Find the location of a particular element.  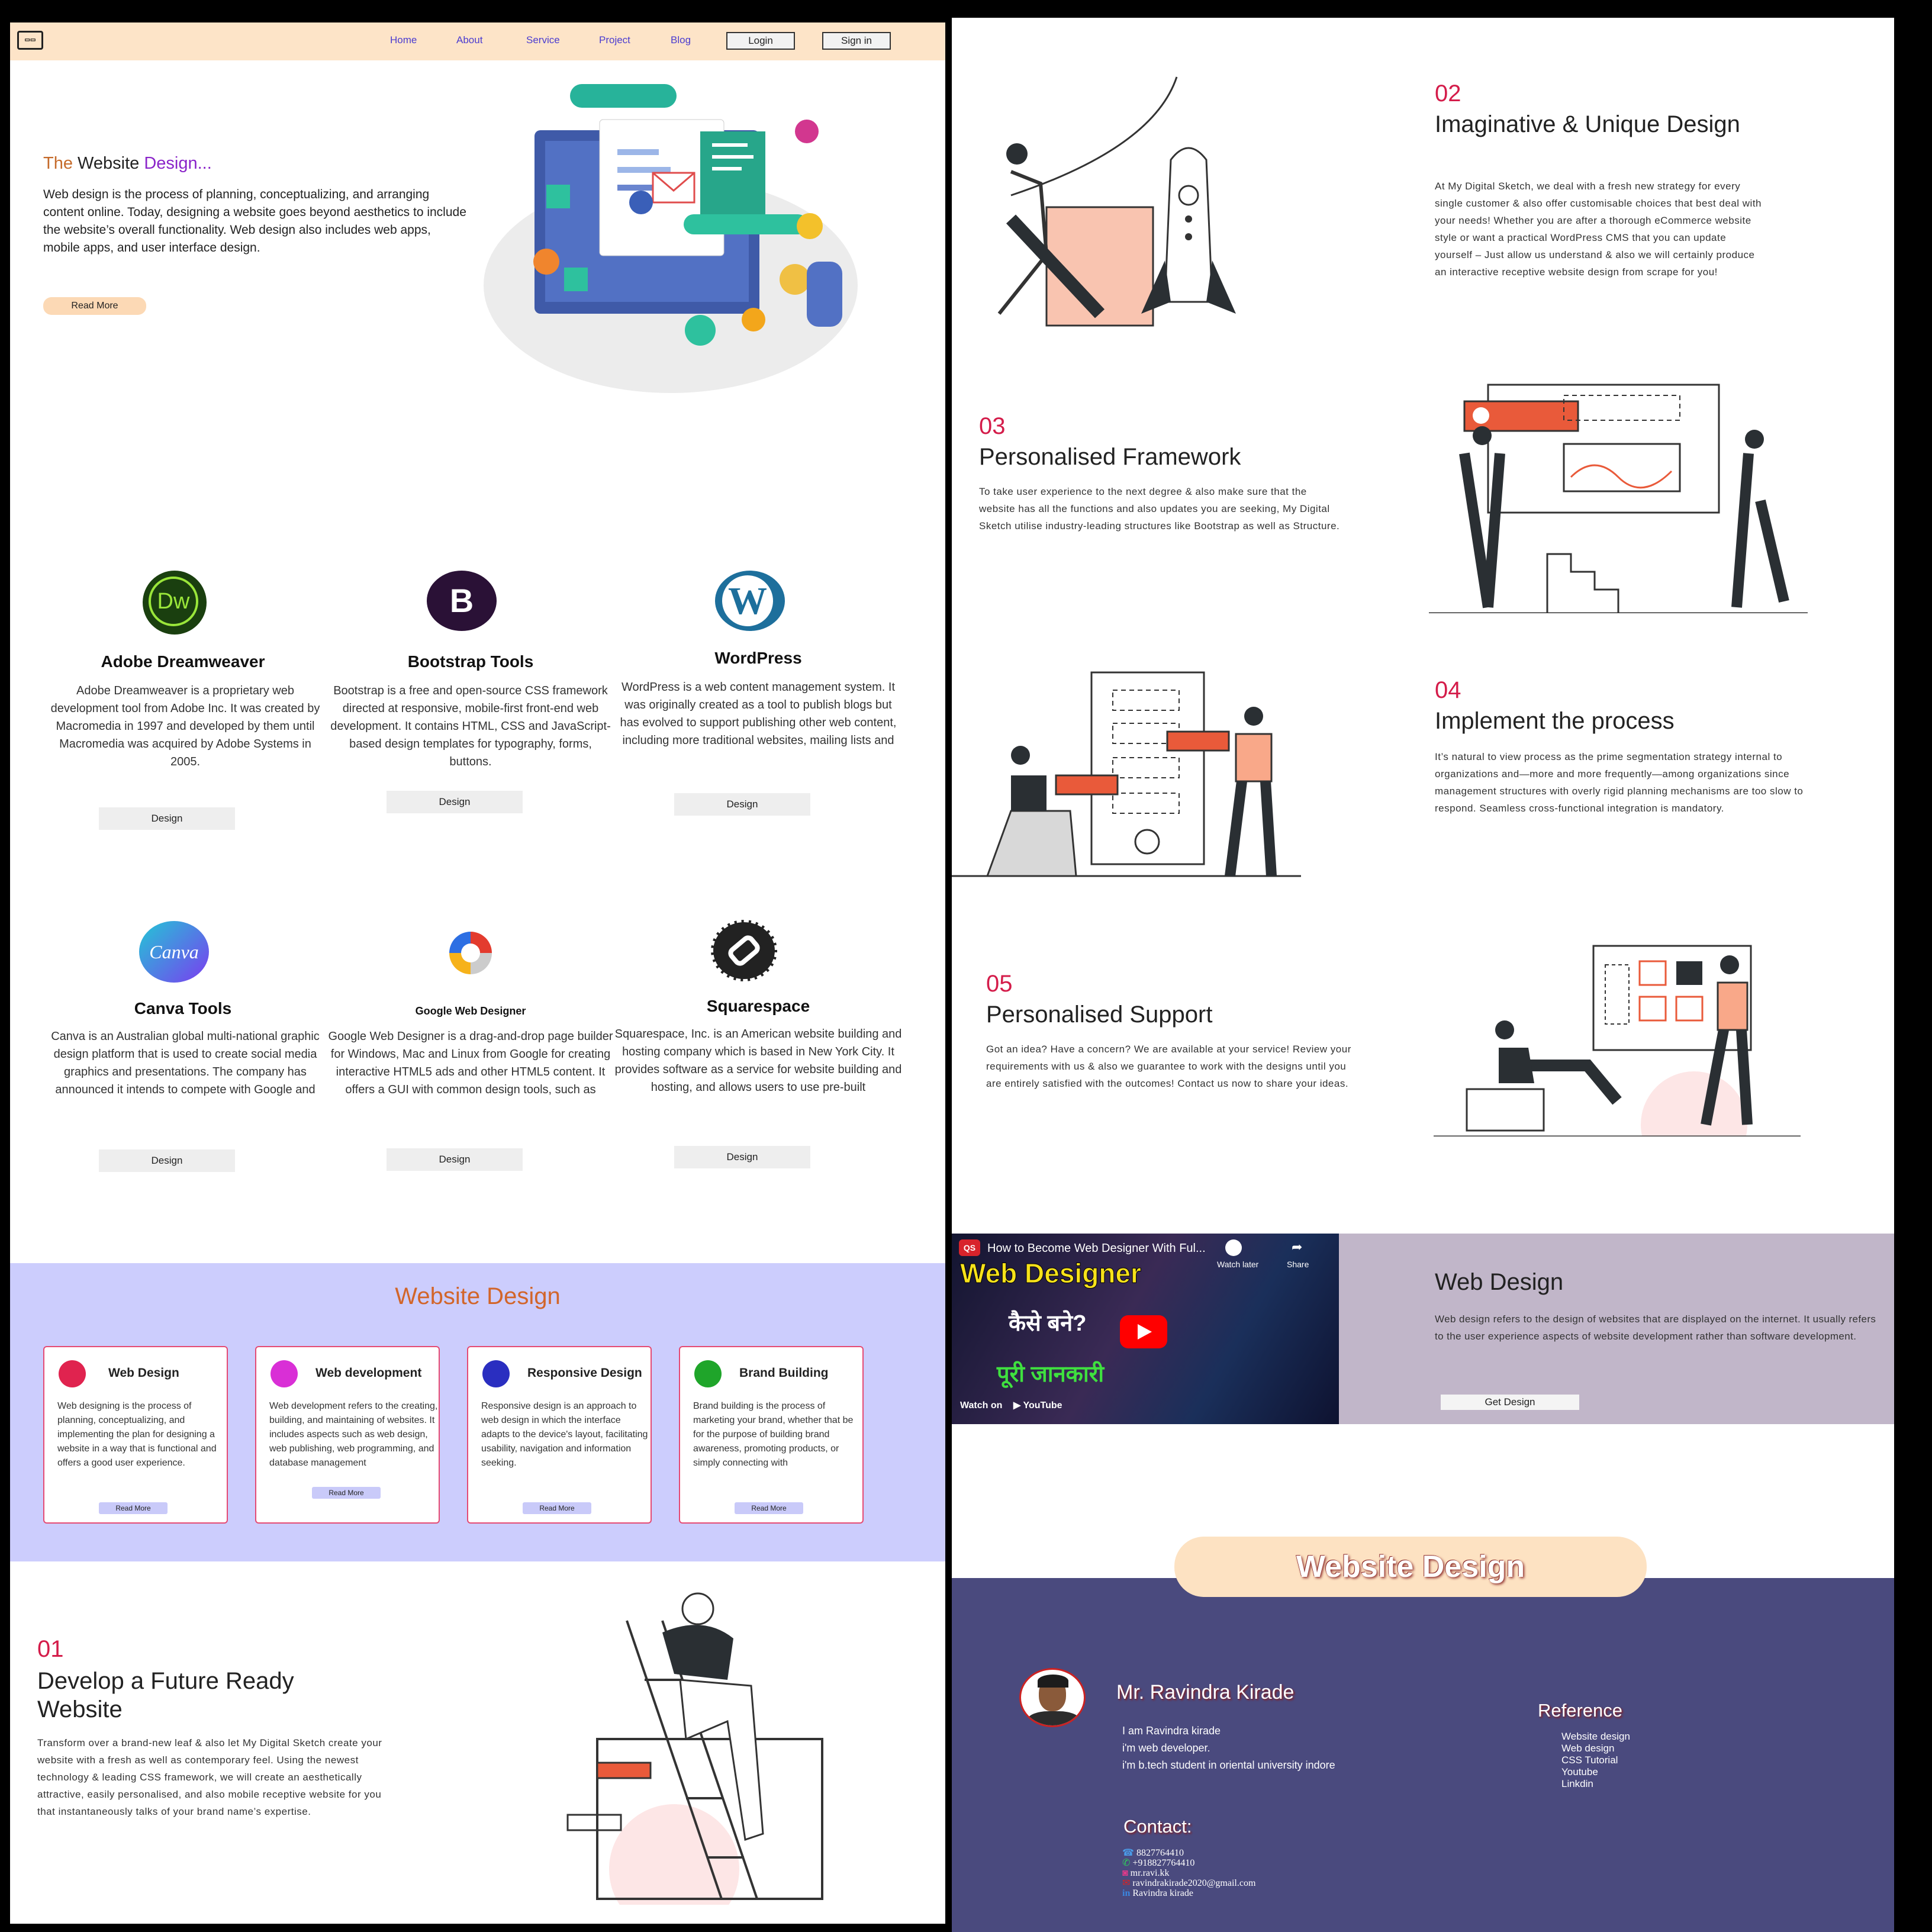

support-illustration is located at coordinates (1617, 1040).